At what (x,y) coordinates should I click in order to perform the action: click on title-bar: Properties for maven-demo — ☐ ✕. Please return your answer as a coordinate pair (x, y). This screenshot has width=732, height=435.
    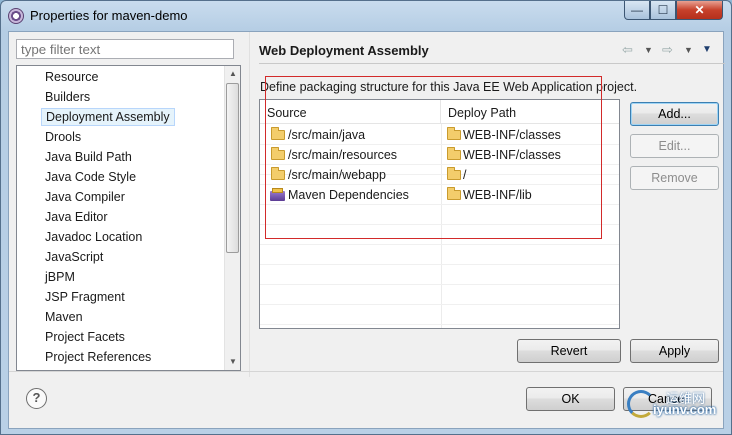
    Looking at the image, I should click on (366, 16).